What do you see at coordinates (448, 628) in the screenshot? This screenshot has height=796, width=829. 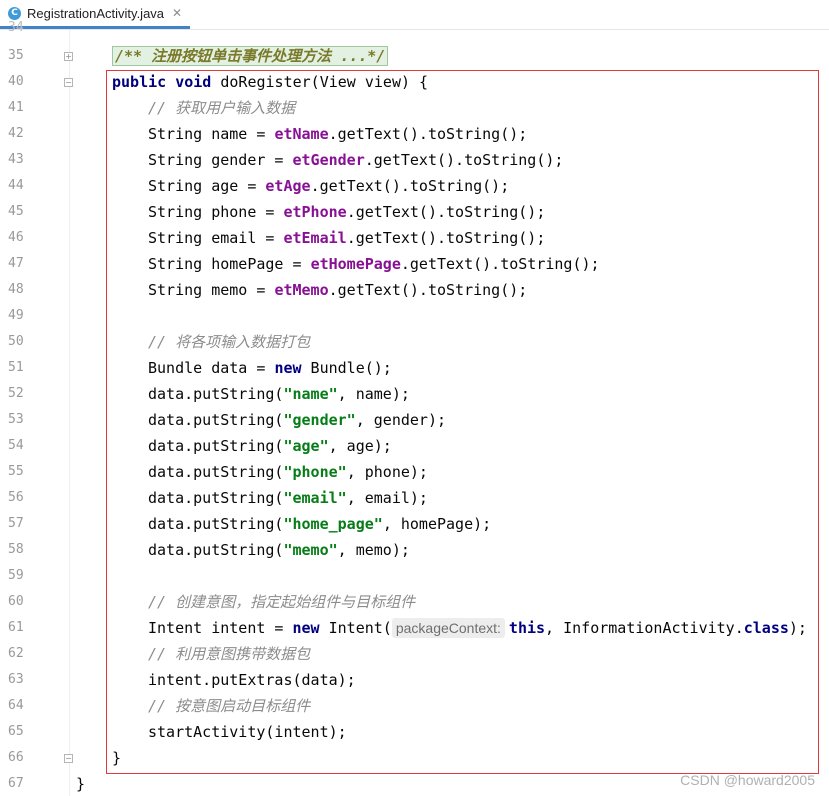 I see `parameter-hint: packageContext:` at bounding box center [448, 628].